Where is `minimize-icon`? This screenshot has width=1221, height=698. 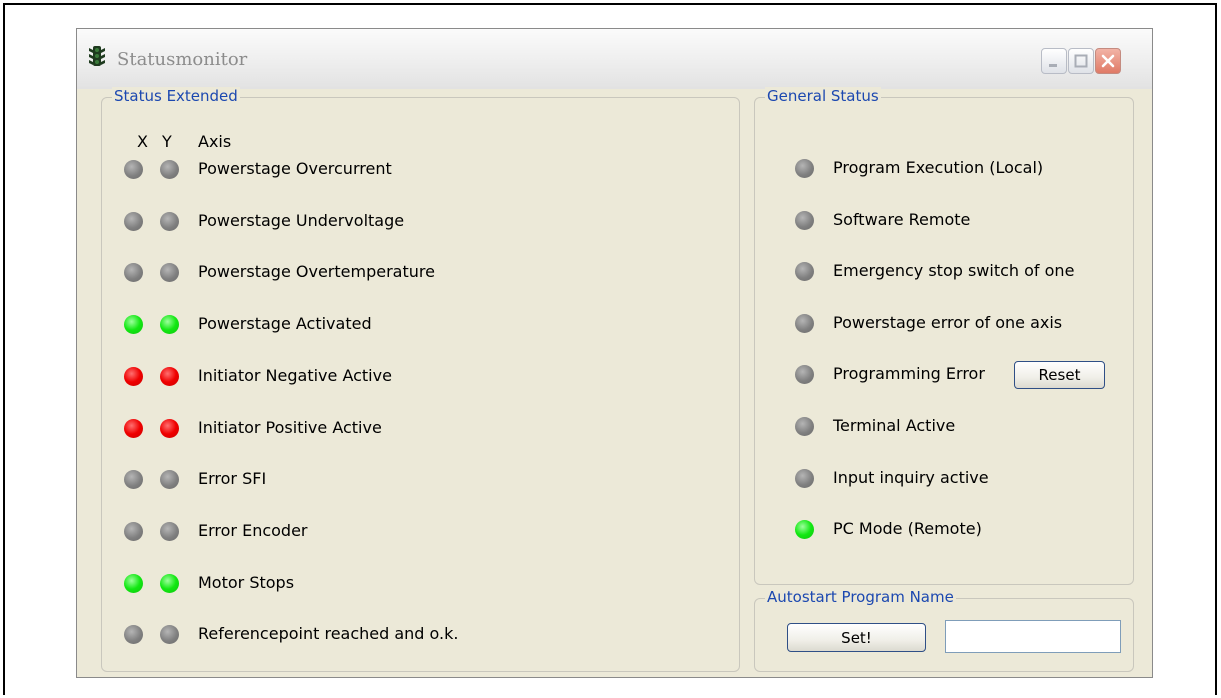 minimize-icon is located at coordinates (1053, 65).